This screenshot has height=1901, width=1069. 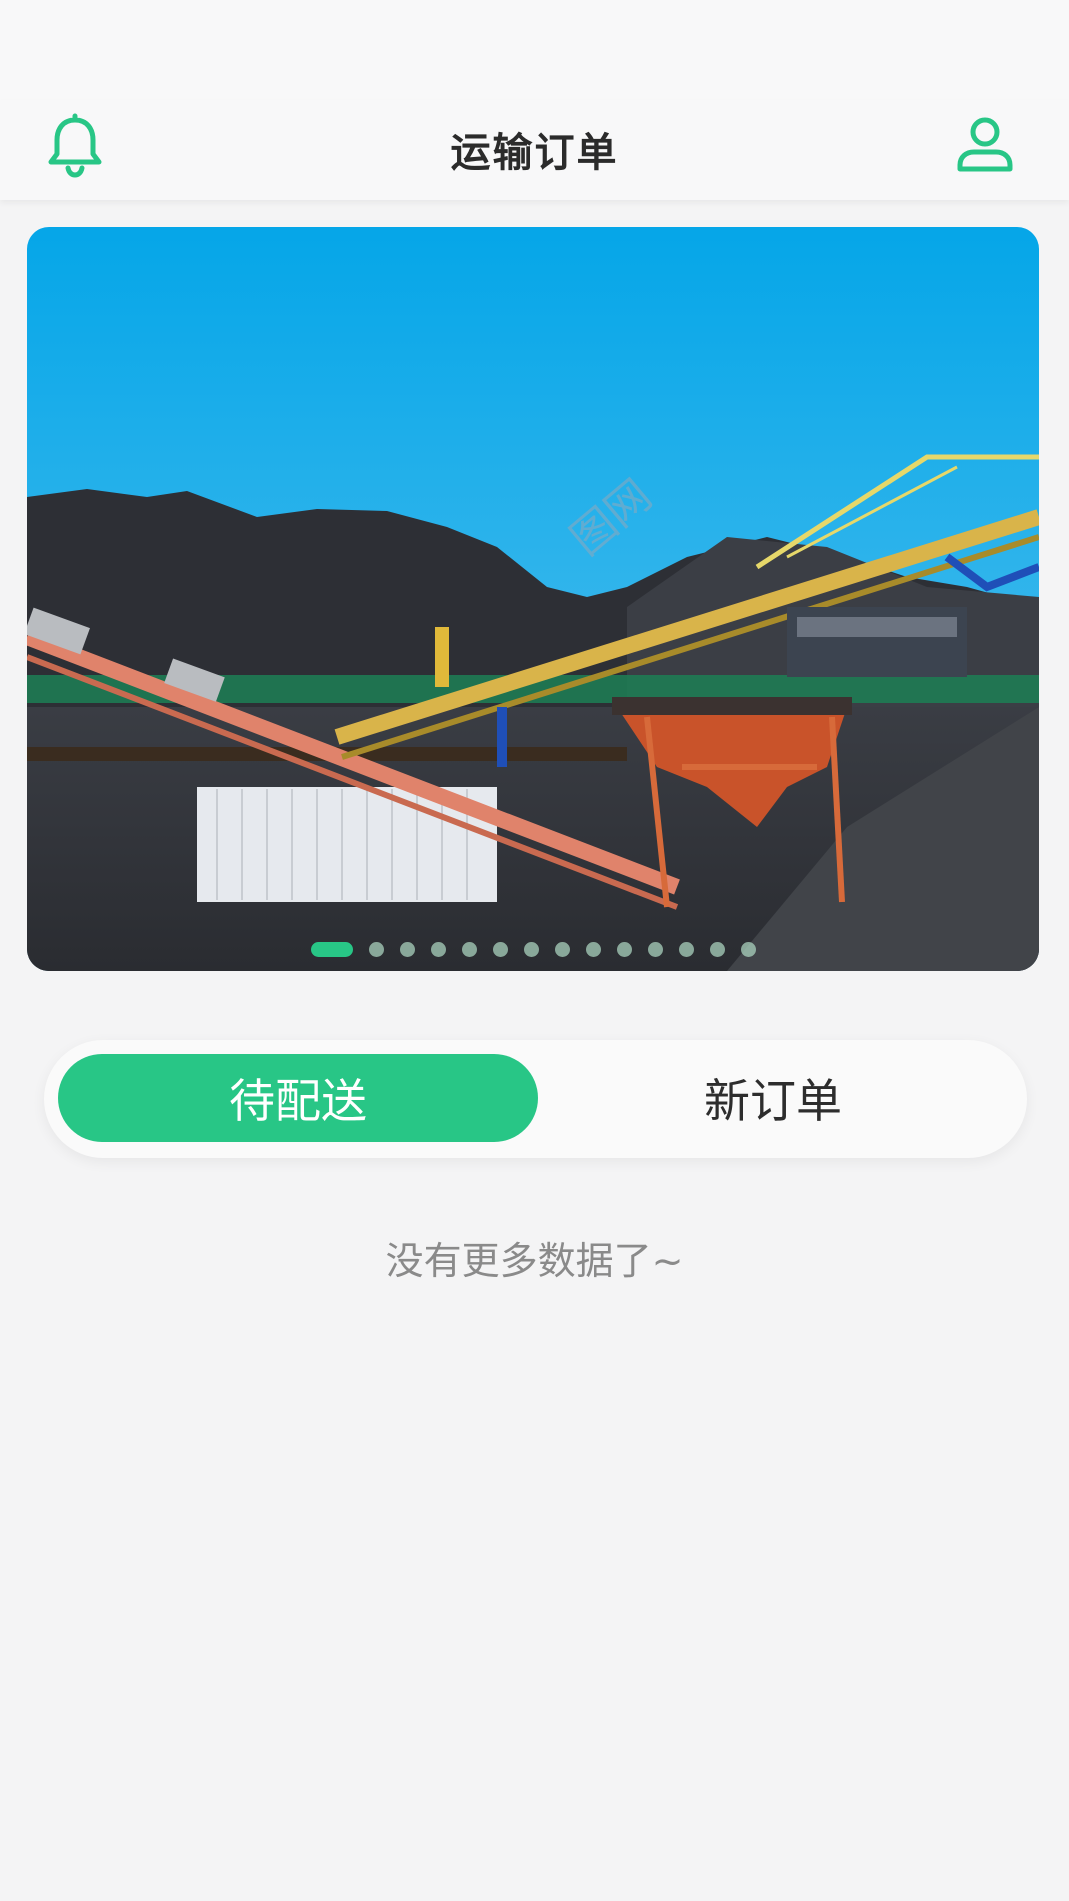 I want to click on user-icon, so click(x=985, y=147).